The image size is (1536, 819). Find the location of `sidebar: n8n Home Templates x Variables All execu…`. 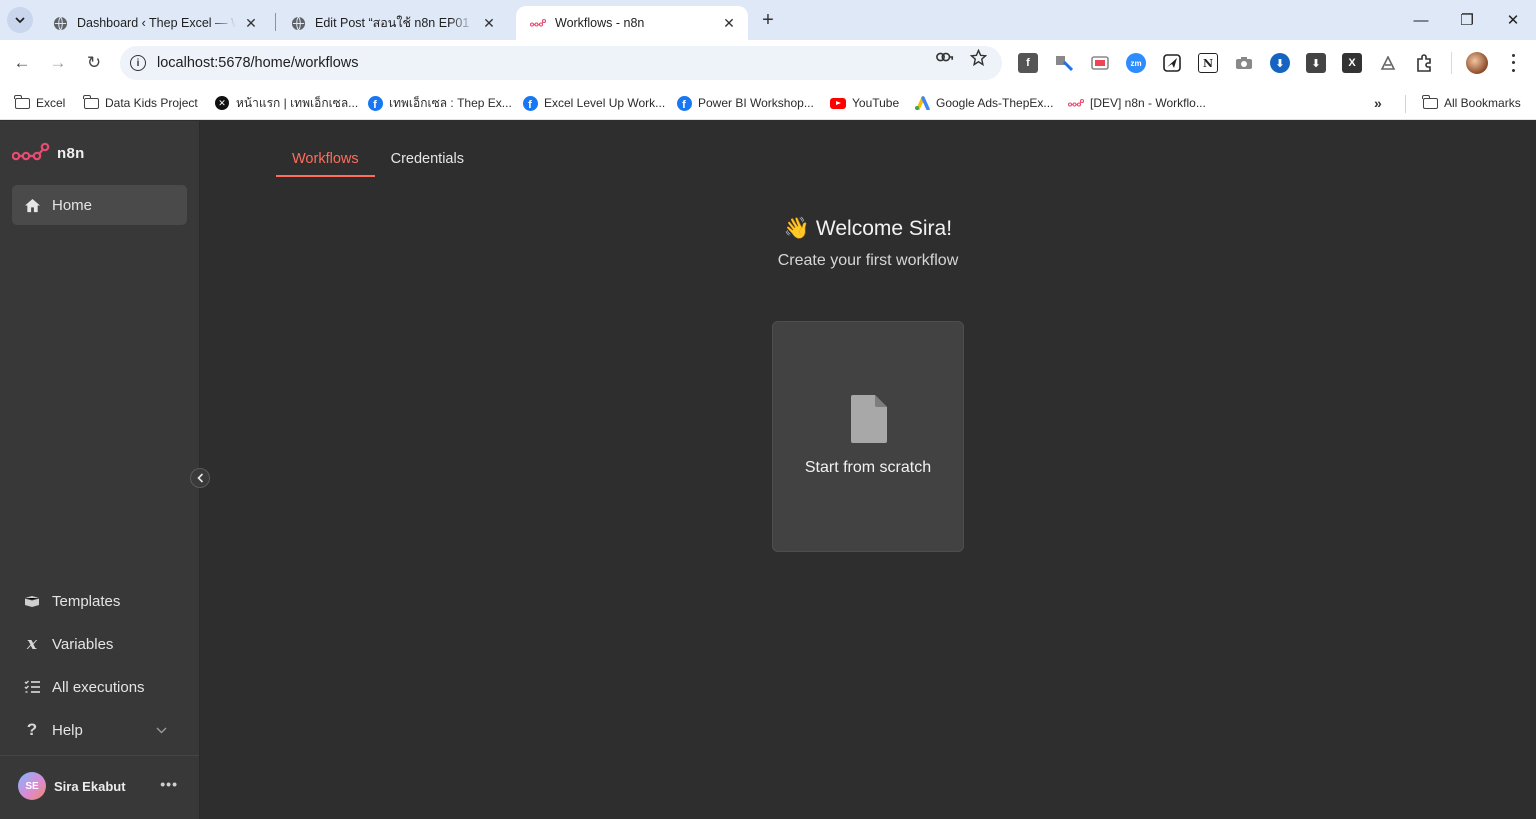

sidebar: n8n Home Templates x Variables All execu… is located at coordinates (100, 470).